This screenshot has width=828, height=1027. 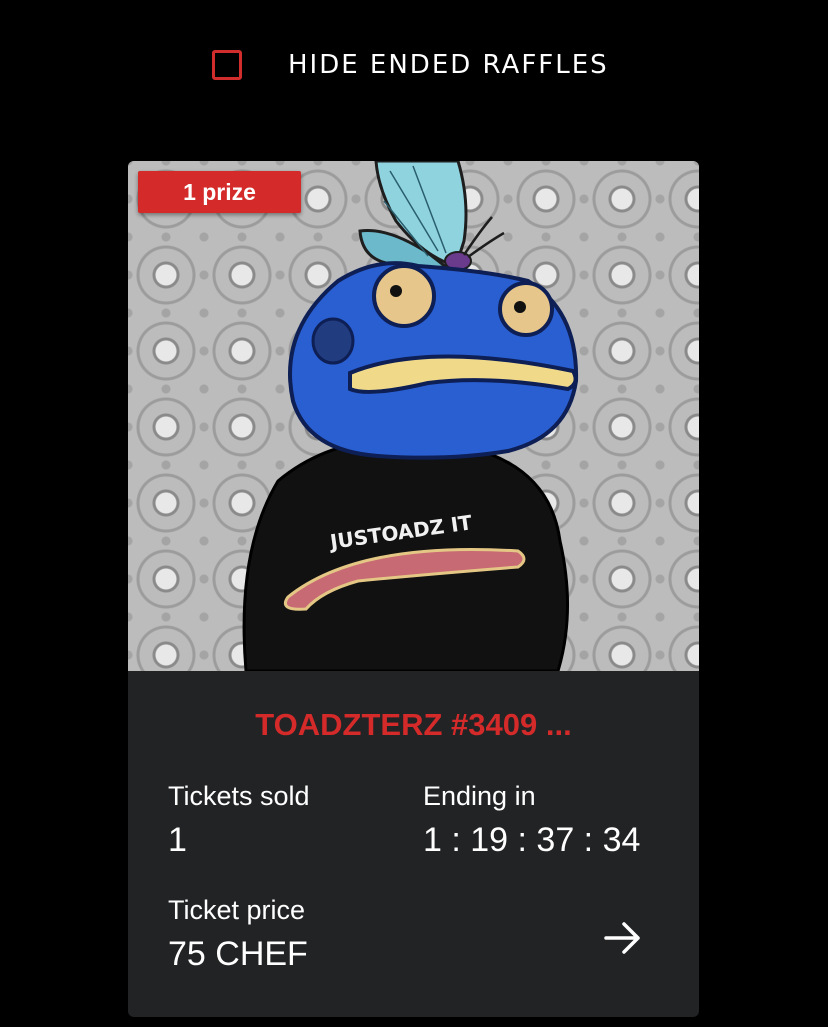 What do you see at coordinates (448, 65) in the screenshot?
I see `hide-ended-label: HIDE ENDED RAFFLES` at bounding box center [448, 65].